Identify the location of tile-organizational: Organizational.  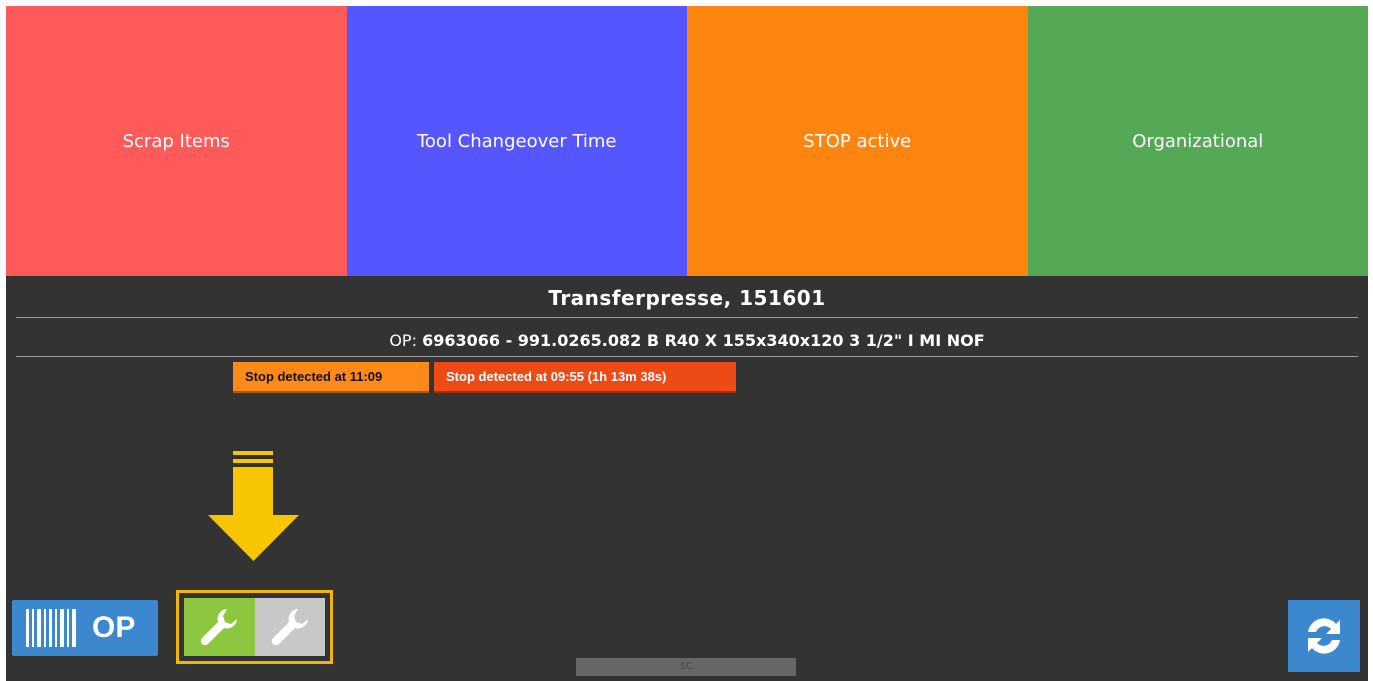
(1197, 141).